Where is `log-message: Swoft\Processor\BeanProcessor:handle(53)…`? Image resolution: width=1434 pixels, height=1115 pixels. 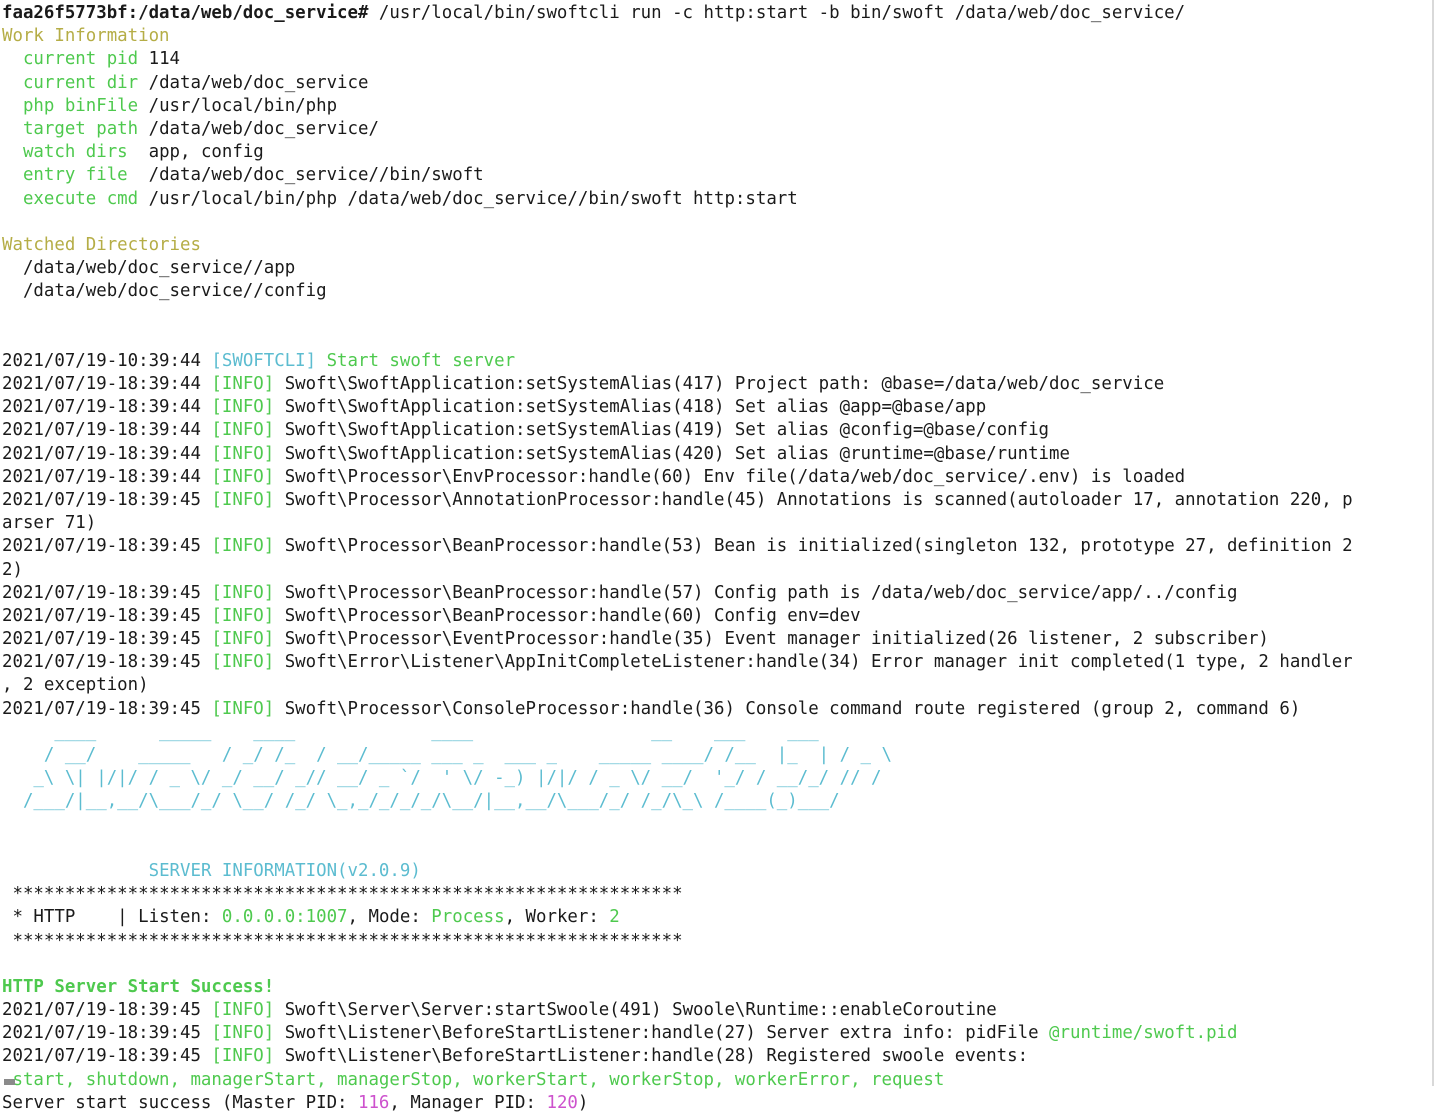 log-message: Swoft\Processor\BeanProcessor:handle(53)… is located at coordinates (813, 546).